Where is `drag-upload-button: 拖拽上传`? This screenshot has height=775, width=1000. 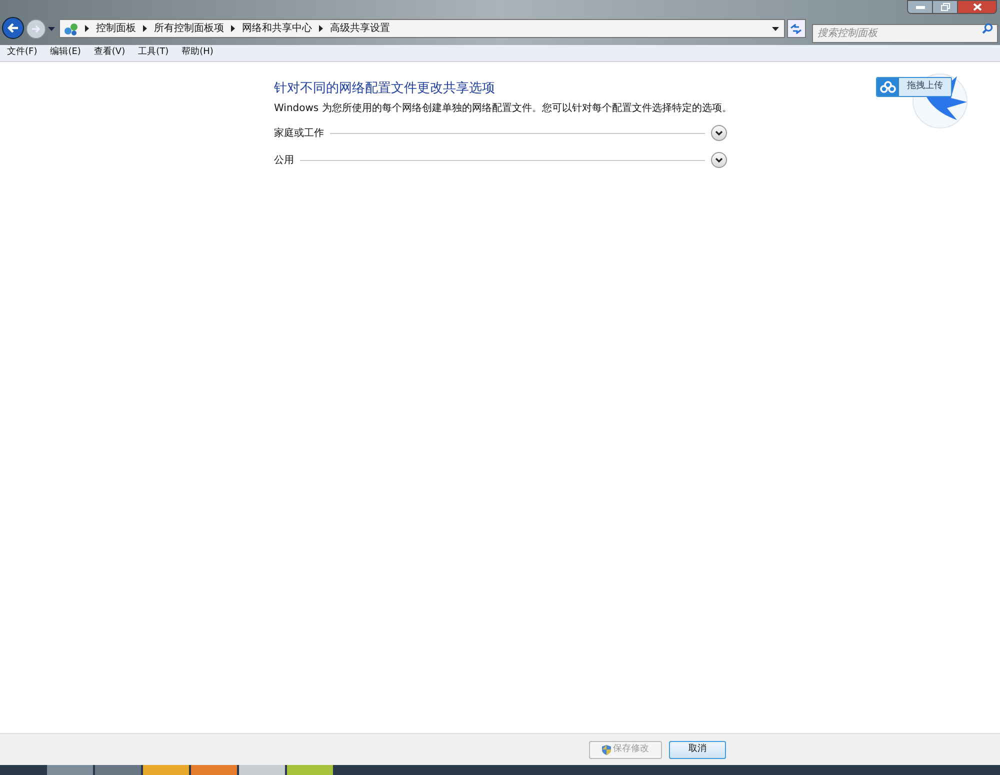
drag-upload-button: 拖拽上传 is located at coordinates (914, 87).